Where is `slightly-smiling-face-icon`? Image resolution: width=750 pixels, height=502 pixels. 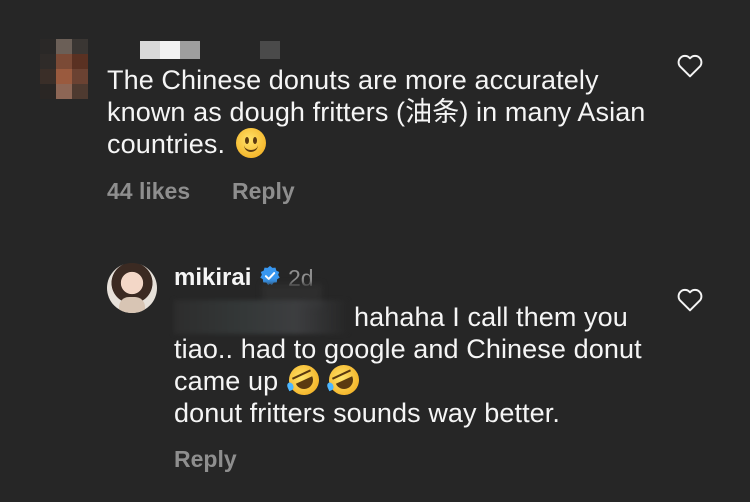
slightly-smiling-face-icon is located at coordinates (250, 143).